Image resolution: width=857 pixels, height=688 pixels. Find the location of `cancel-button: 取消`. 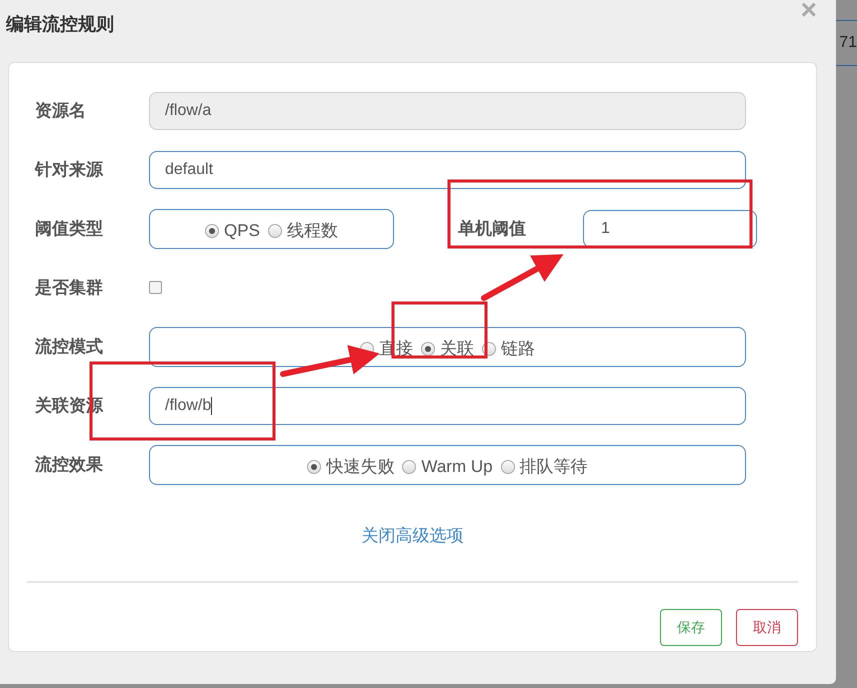

cancel-button: 取消 is located at coordinates (767, 627).